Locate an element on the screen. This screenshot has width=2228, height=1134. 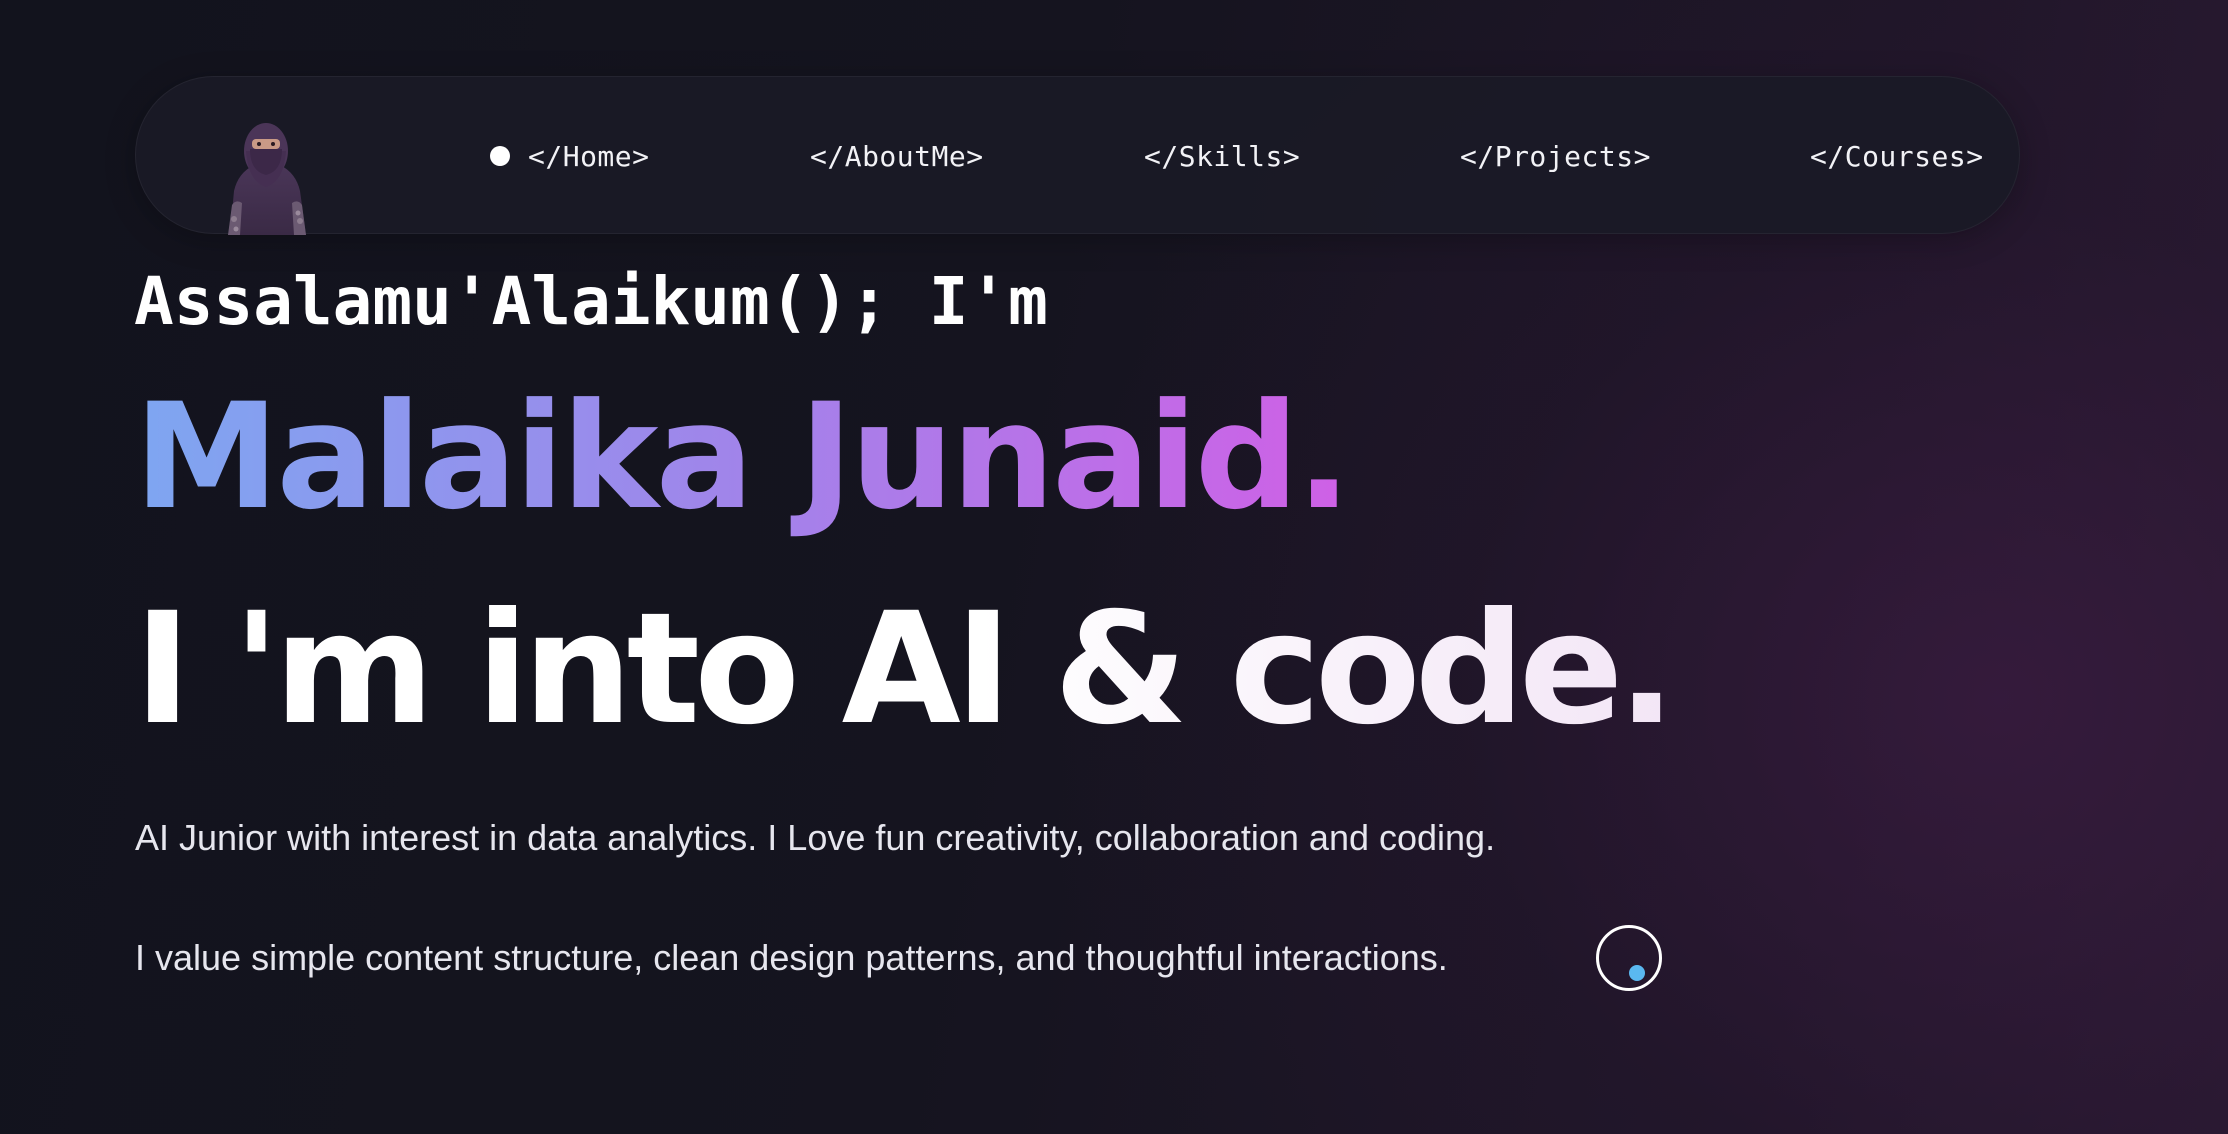
scroll-dot-icon is located at coordinates (1637, 973).